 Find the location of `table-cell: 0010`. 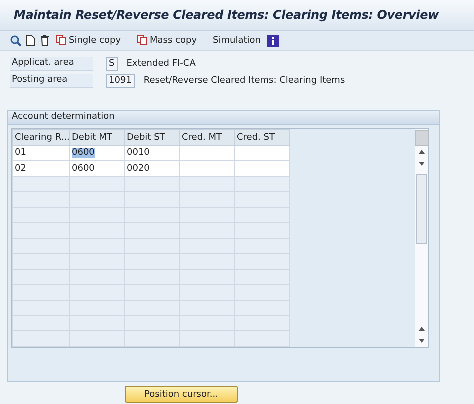

table-cell: 0010 is located at coordinates (152, 153).